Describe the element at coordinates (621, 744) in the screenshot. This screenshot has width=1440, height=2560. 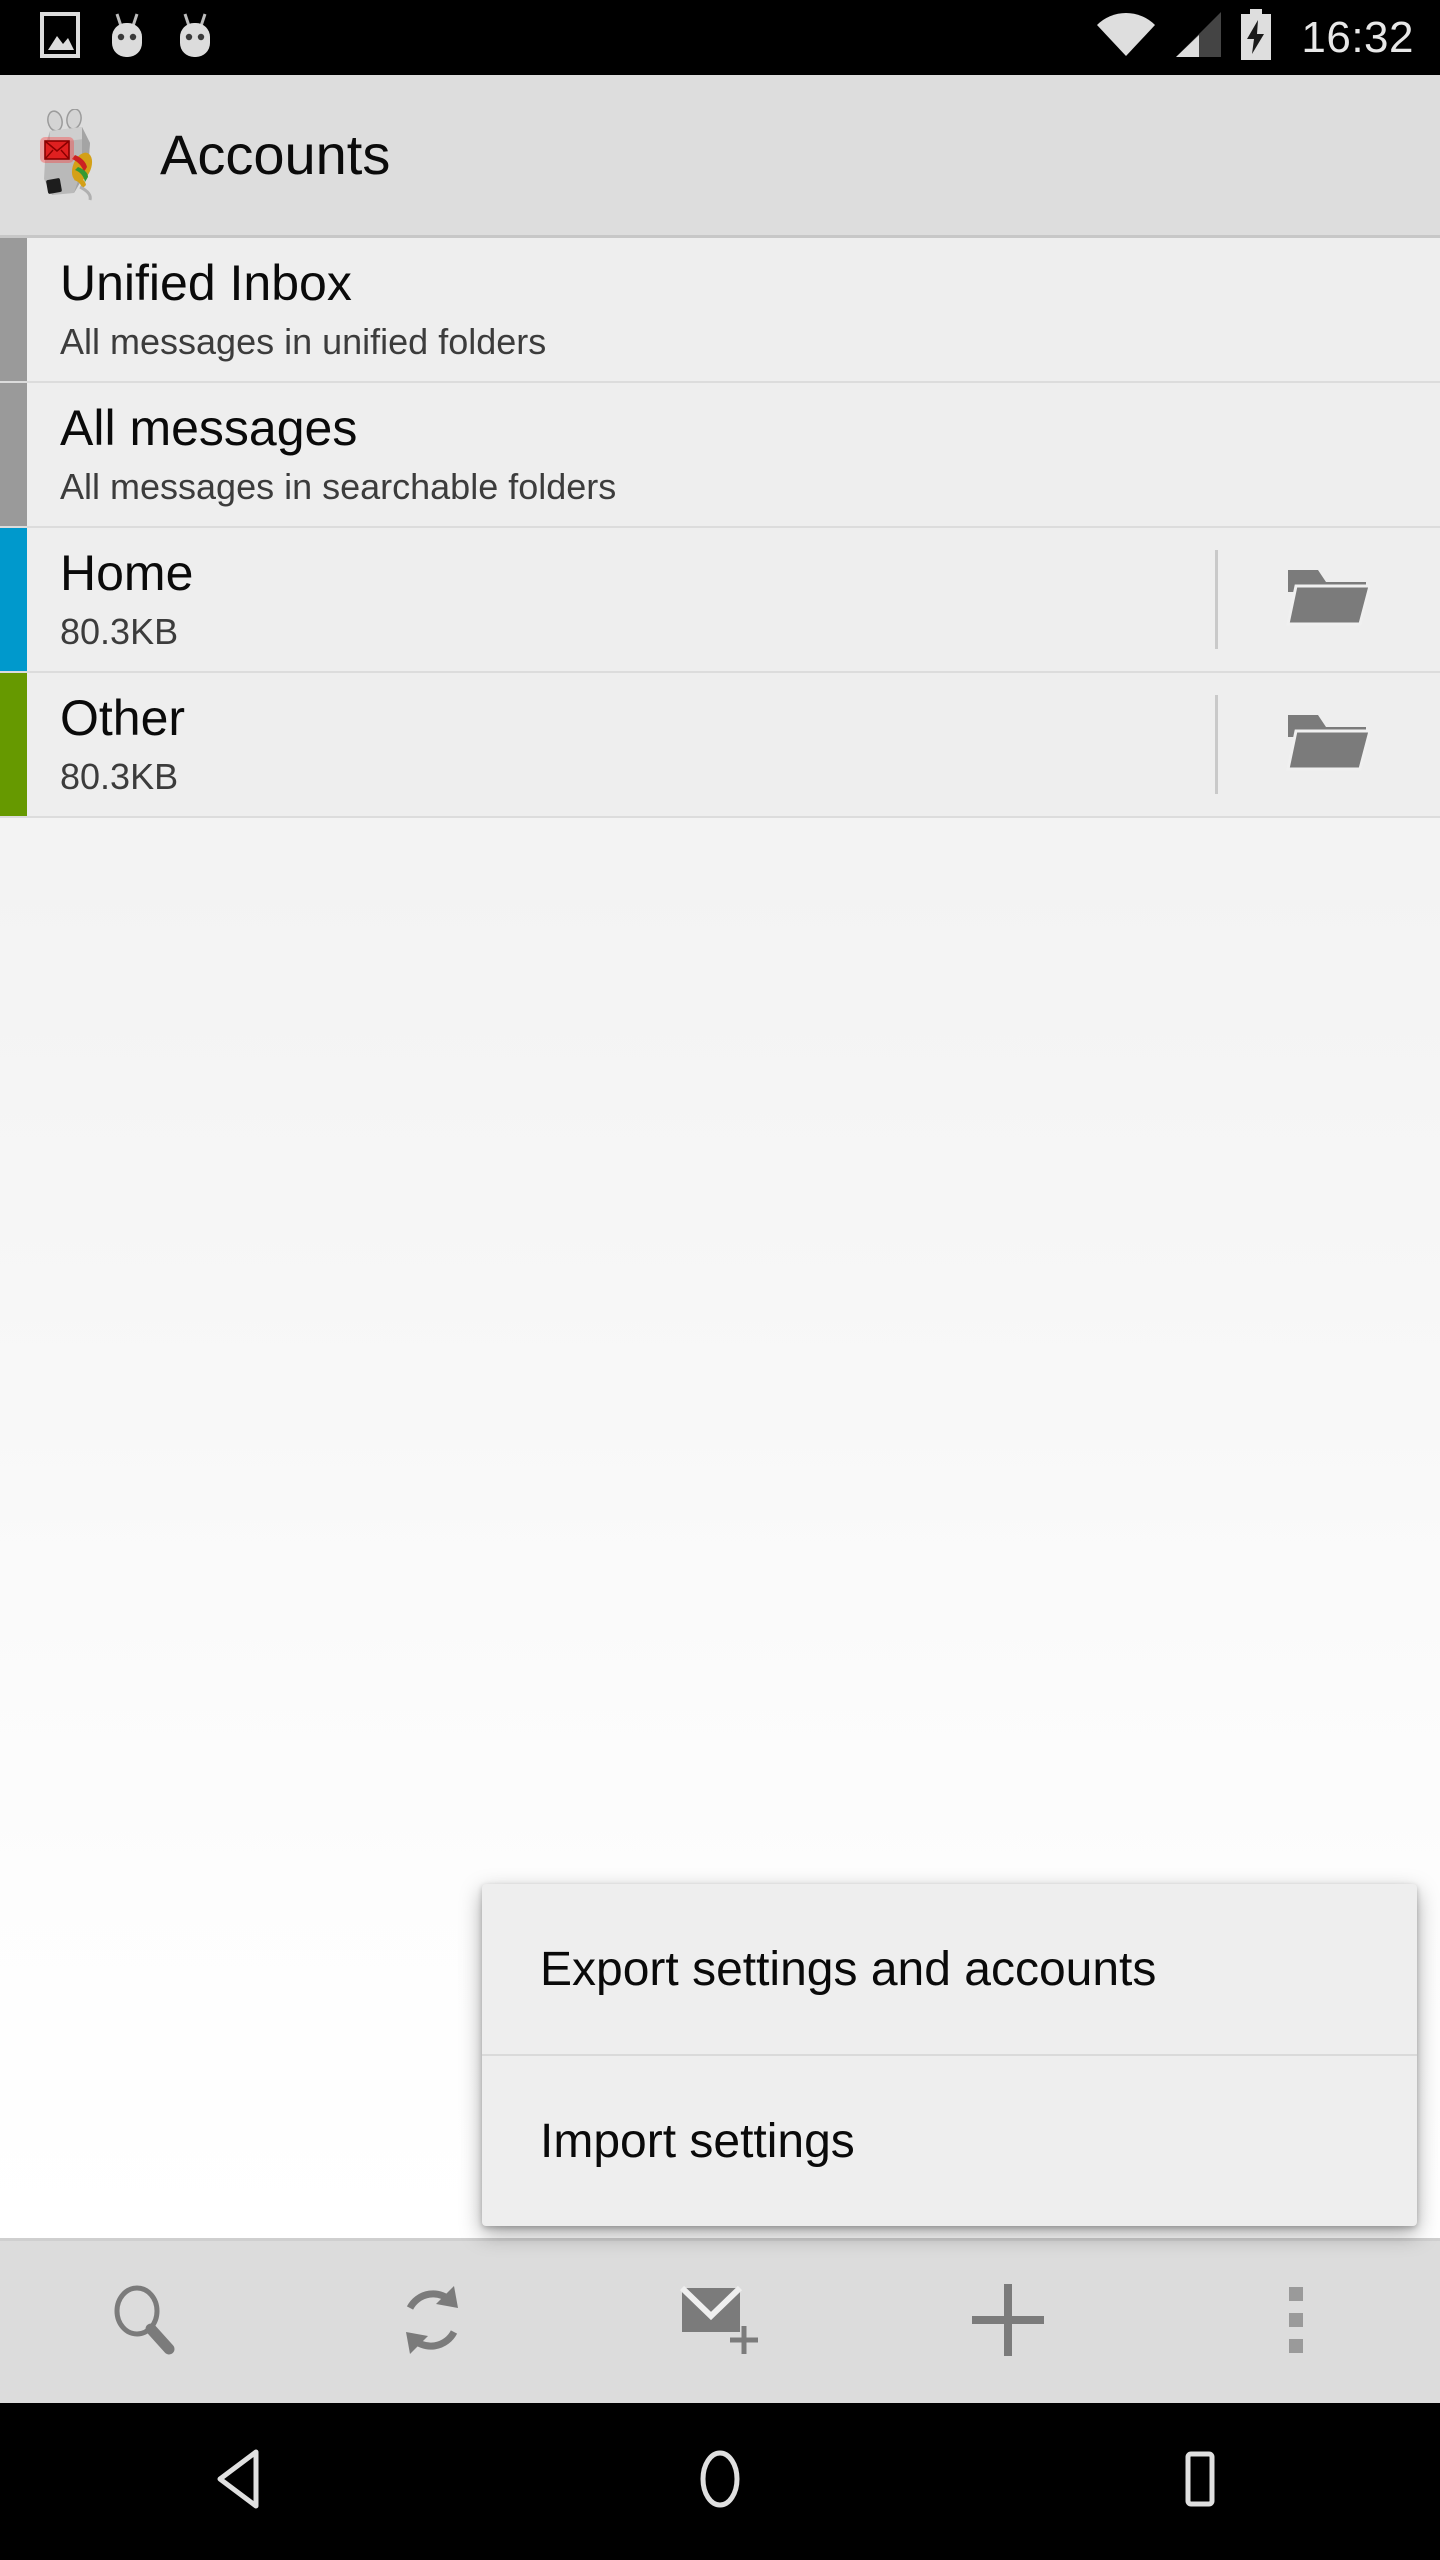
I see `account-row-text: Other 80.3KB` at that location.